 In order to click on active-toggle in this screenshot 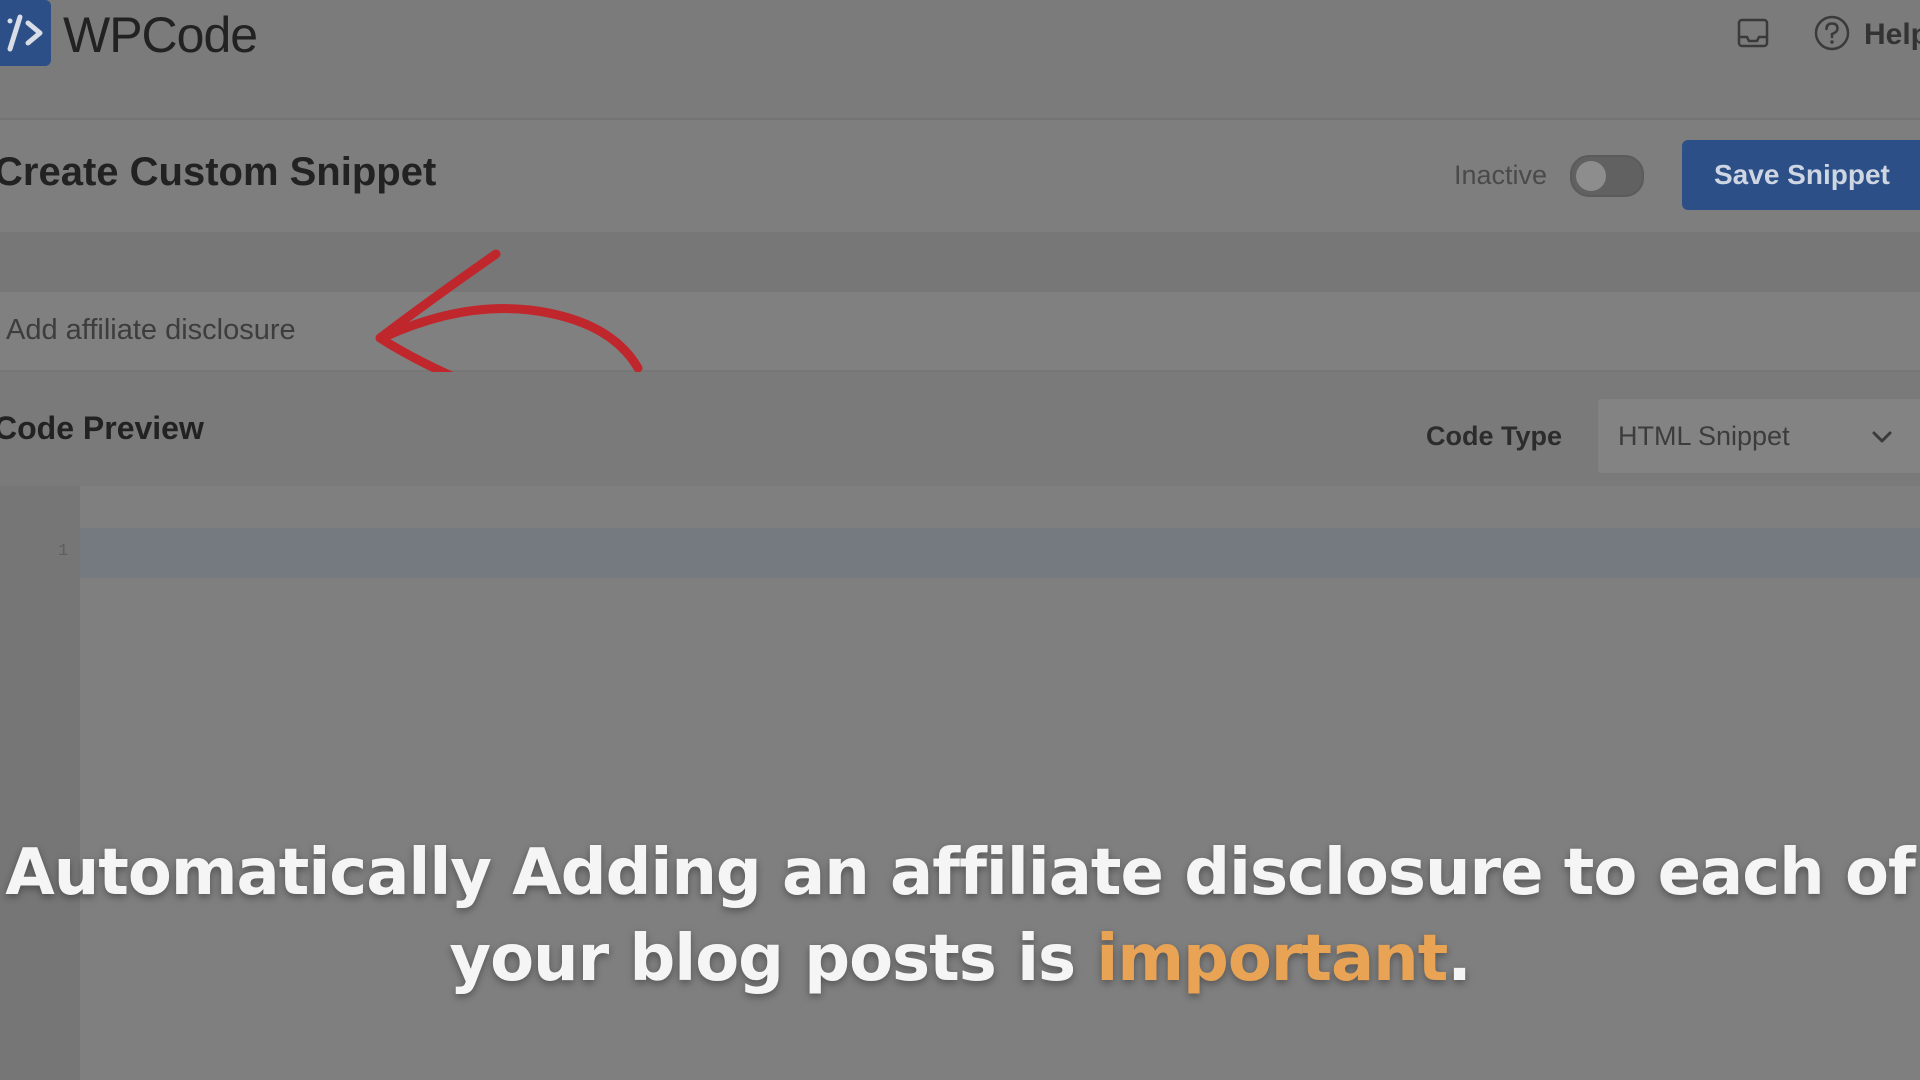, I will do `click(1607, 176)`.